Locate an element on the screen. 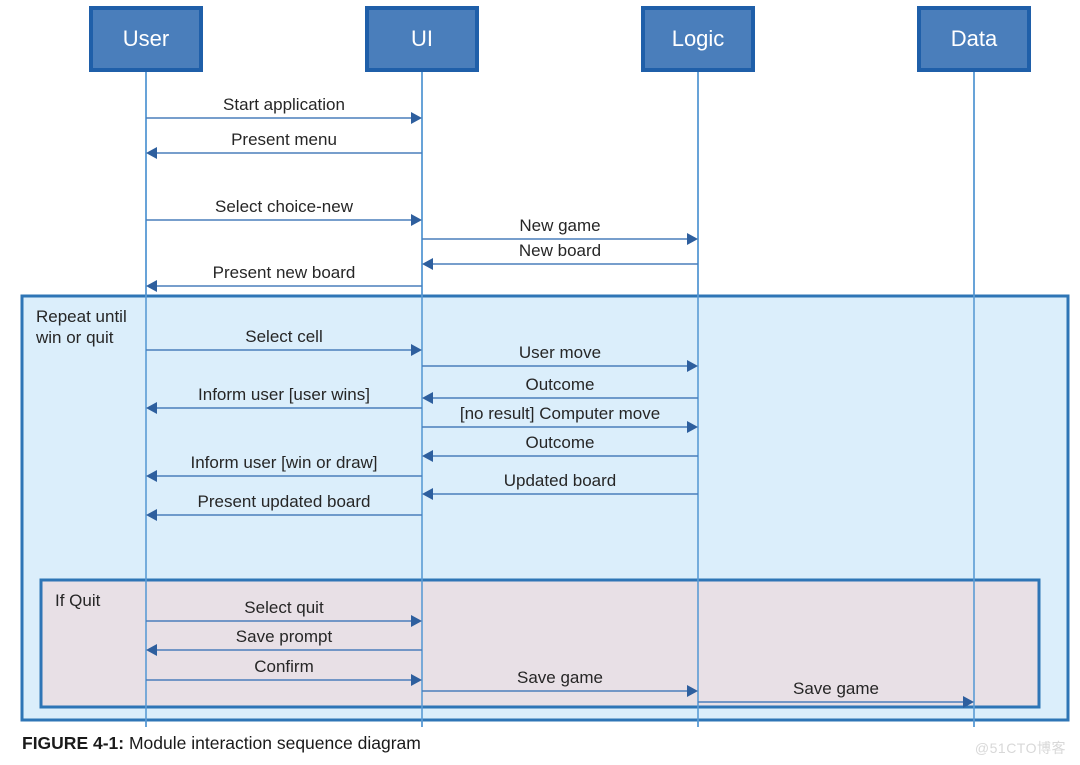 Image resolution: width=1080 pixels, height=765 pixels. message-m01: Start application is located at coordinates (284, 109).